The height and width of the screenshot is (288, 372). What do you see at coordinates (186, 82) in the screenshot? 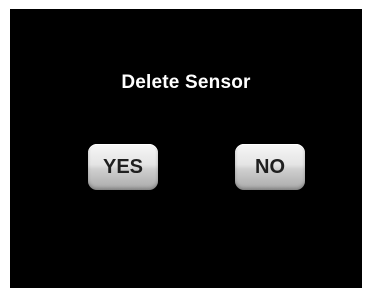
I see `dialog-title: Delete Sensor` at bounding box center [186, 82].